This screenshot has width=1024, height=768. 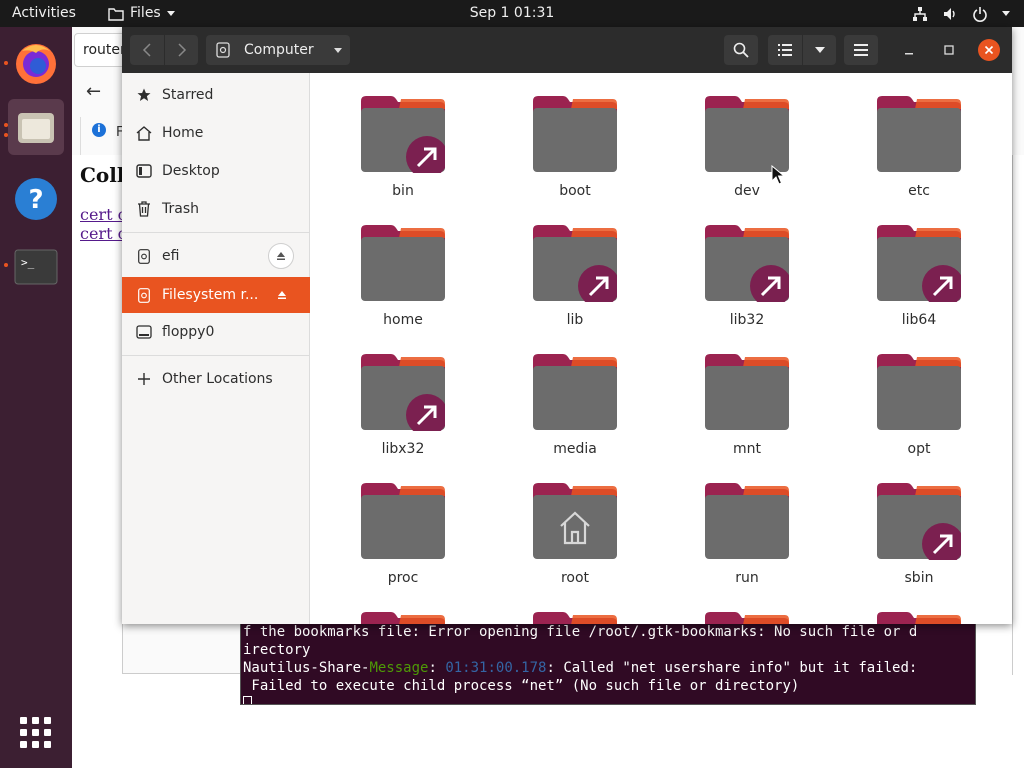 What do you see at coordinates (141, 13) in the screenshot?
I see `app-menu-files: Files` at bounding box center [141, 13].